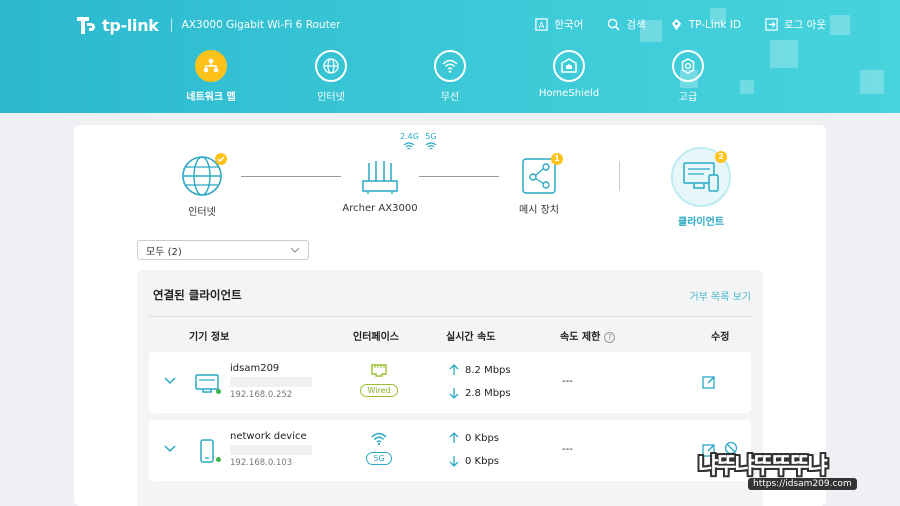 This screenshot has height=506, width=900. What do you see at coordinates (482, 438) in the screenshot?
I see `upload-speed-value: 0 Kbps` at bounding box center [482, 438].